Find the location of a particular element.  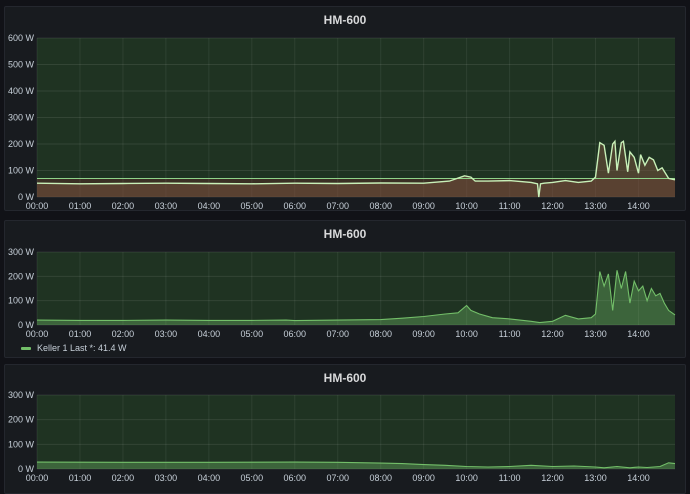

y-tick-label: 400 W is located at coordinates (21, 91).